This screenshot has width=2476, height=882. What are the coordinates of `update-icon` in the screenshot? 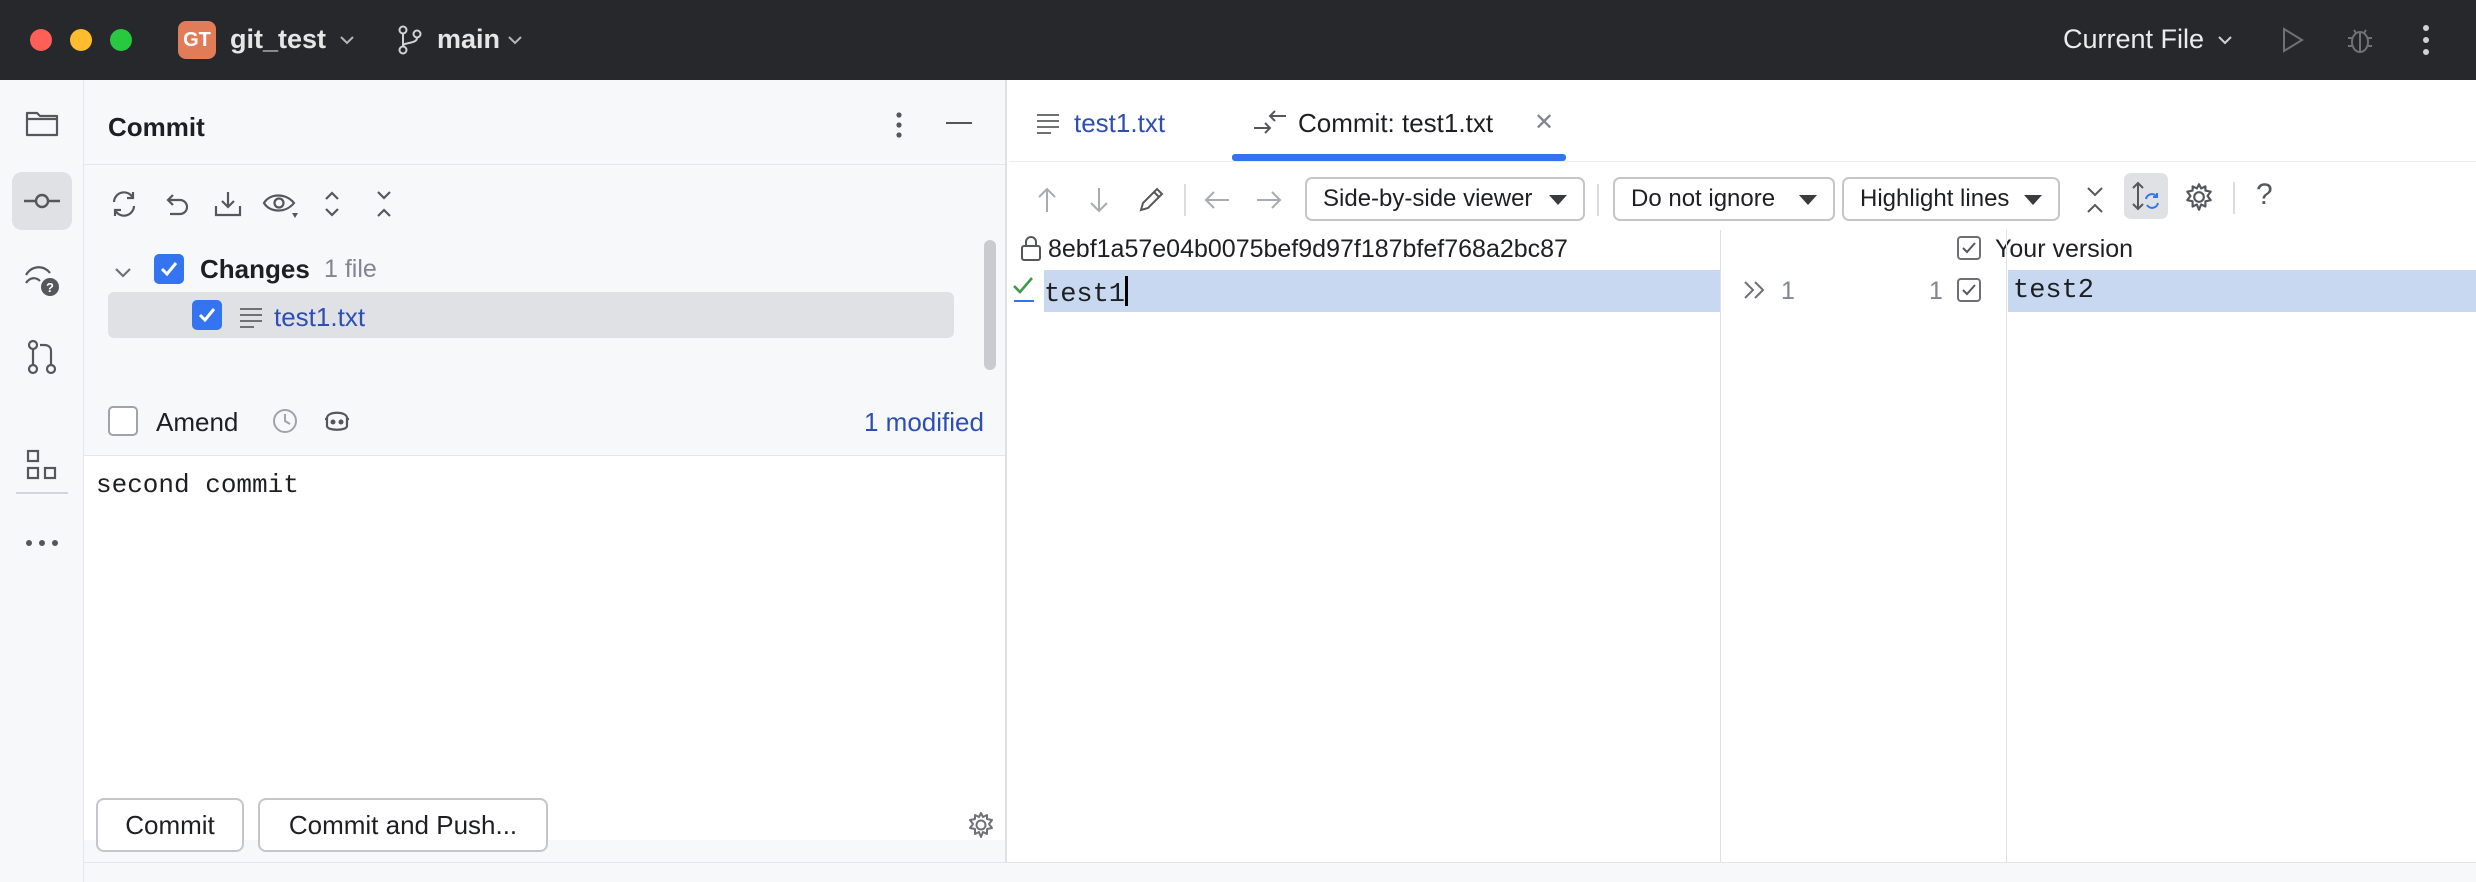 It's located at (228, 204).